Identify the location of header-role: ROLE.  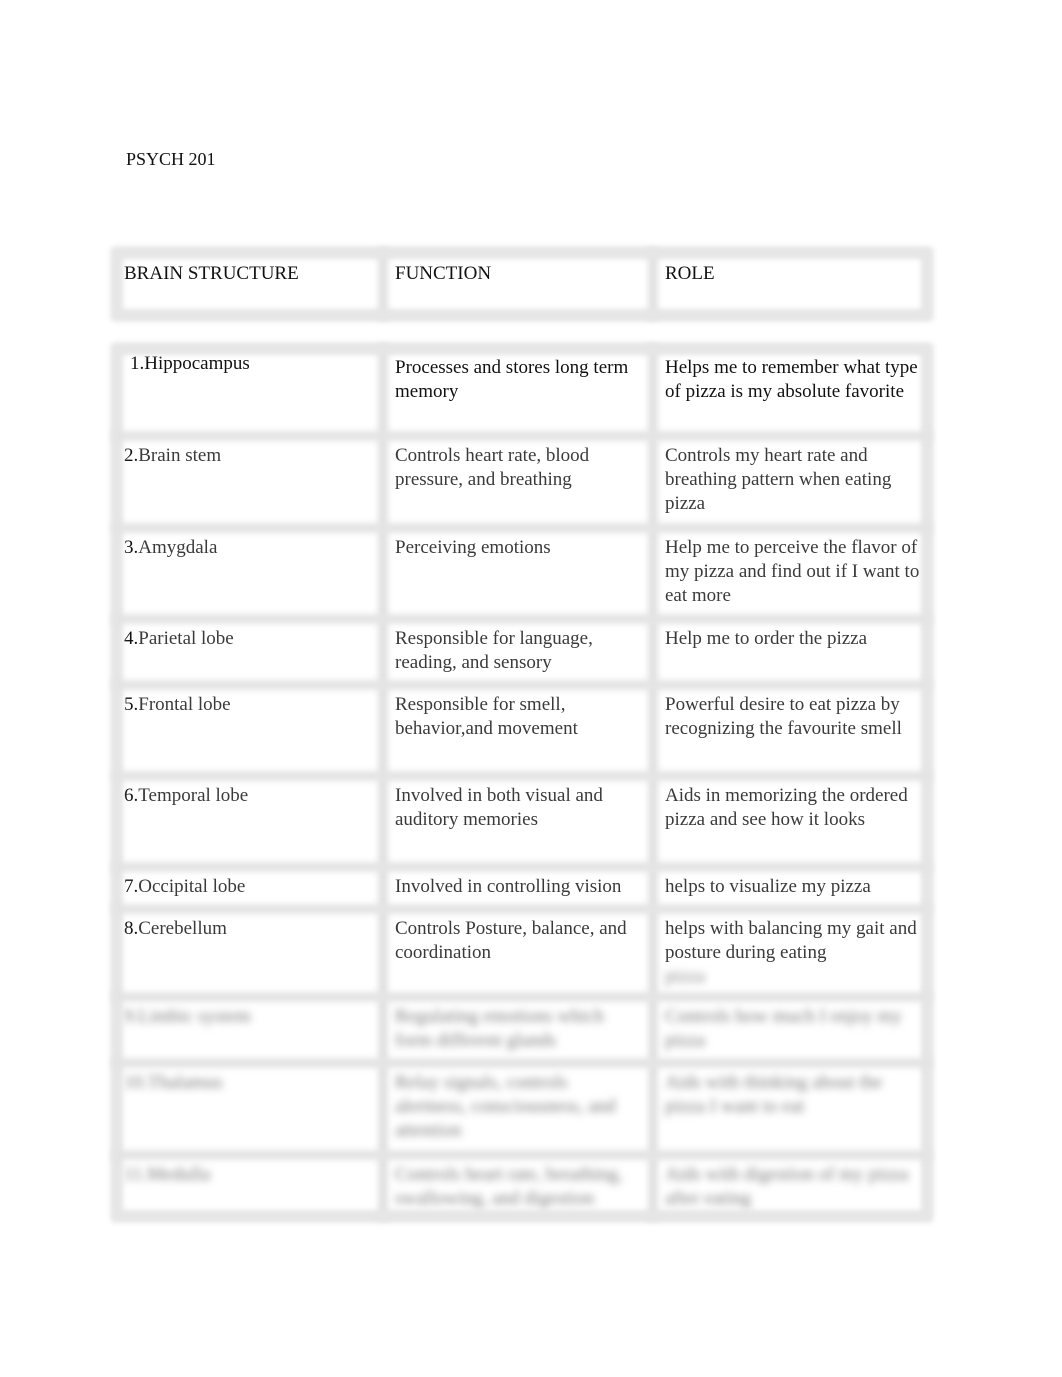
(690, 273).